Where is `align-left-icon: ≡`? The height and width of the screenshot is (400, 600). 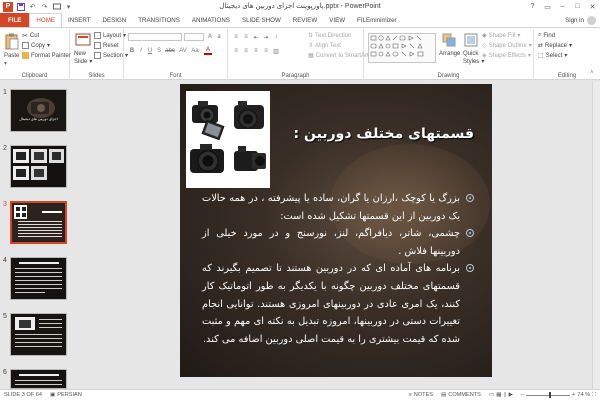 align-left-icon: ≡ is located at coordinates (236, 51).